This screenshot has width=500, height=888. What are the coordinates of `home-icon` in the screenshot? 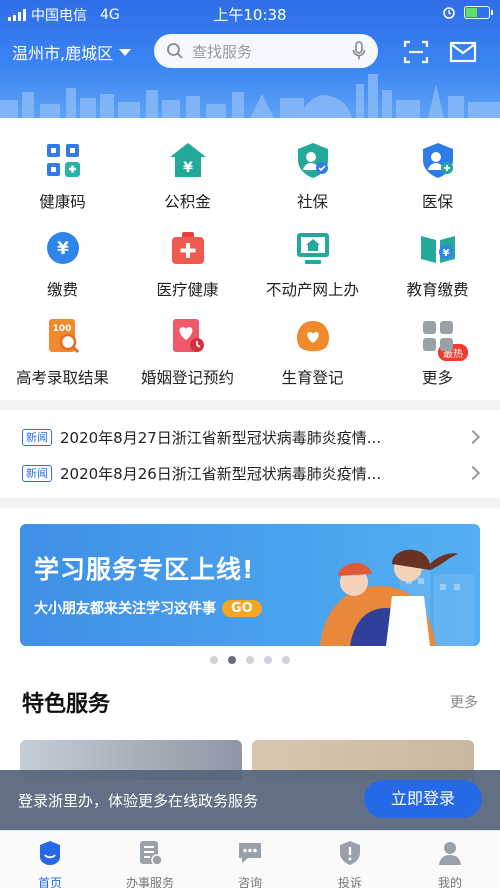 It's located at (50, 853).